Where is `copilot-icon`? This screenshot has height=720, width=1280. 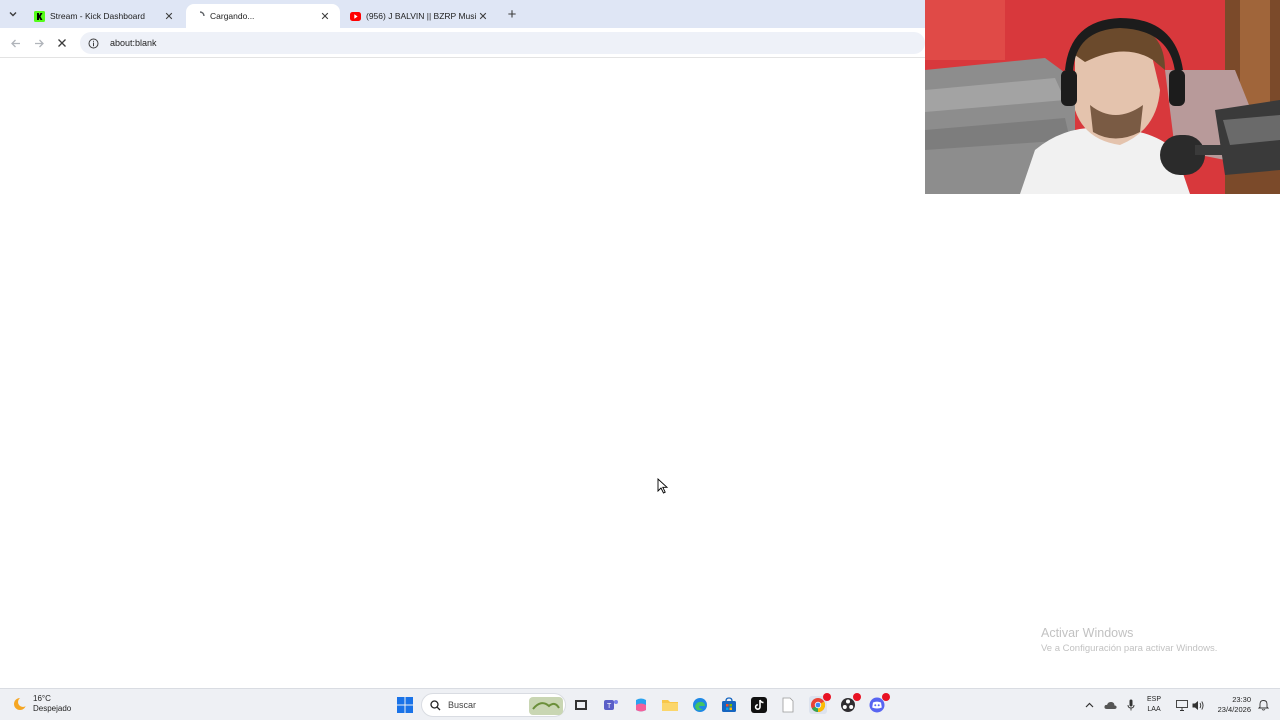
copilot-icon is located at coordinates (641, 705).